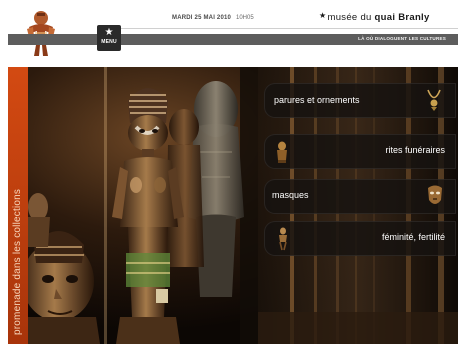 The image size is (464, 346). What do you see at coordinates (317, 100) in the screenshot?
I see `tile-label: parures et ornements` at bounding box center [317, 100].